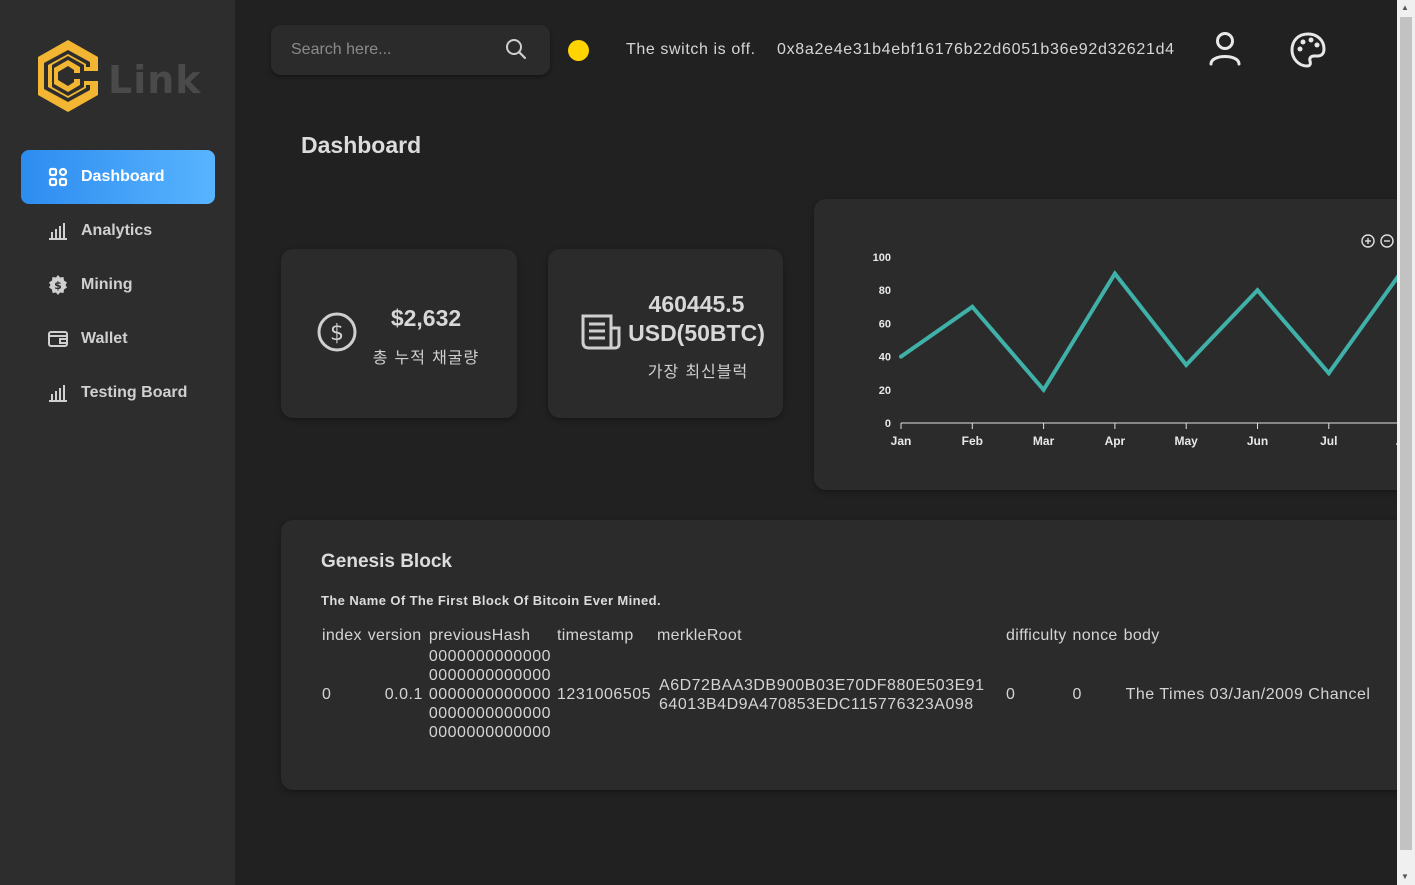  What do you see at coordinates (1387, 241) in the screenshot?
I see `zoom-out-icon` at bounding box center [1387, 241].